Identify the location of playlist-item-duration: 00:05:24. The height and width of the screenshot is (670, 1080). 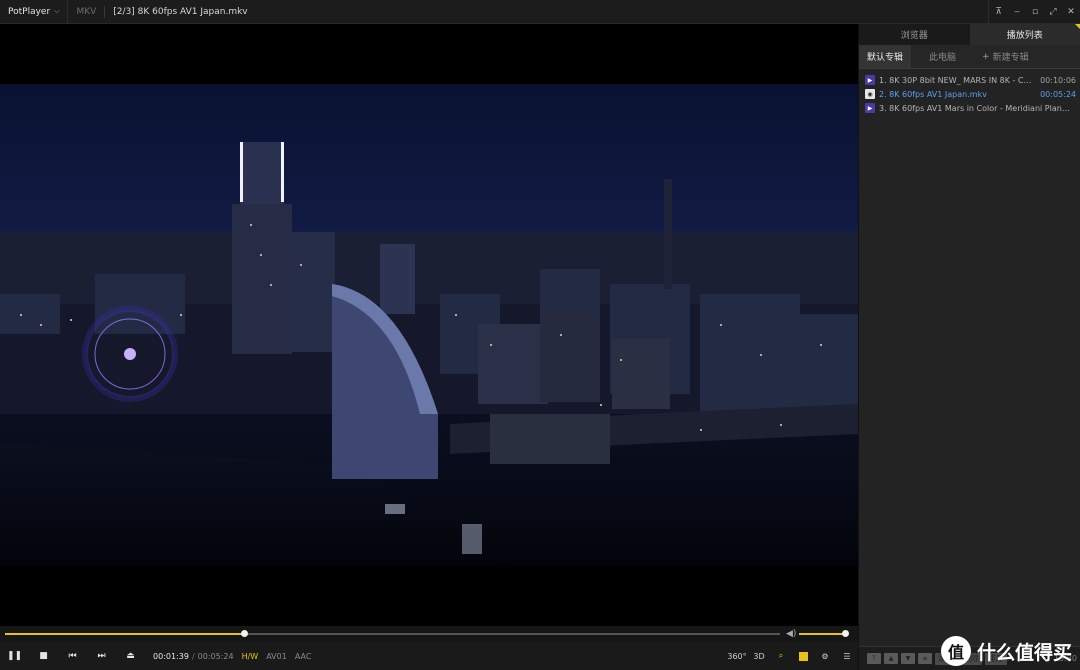
(1058, 94).